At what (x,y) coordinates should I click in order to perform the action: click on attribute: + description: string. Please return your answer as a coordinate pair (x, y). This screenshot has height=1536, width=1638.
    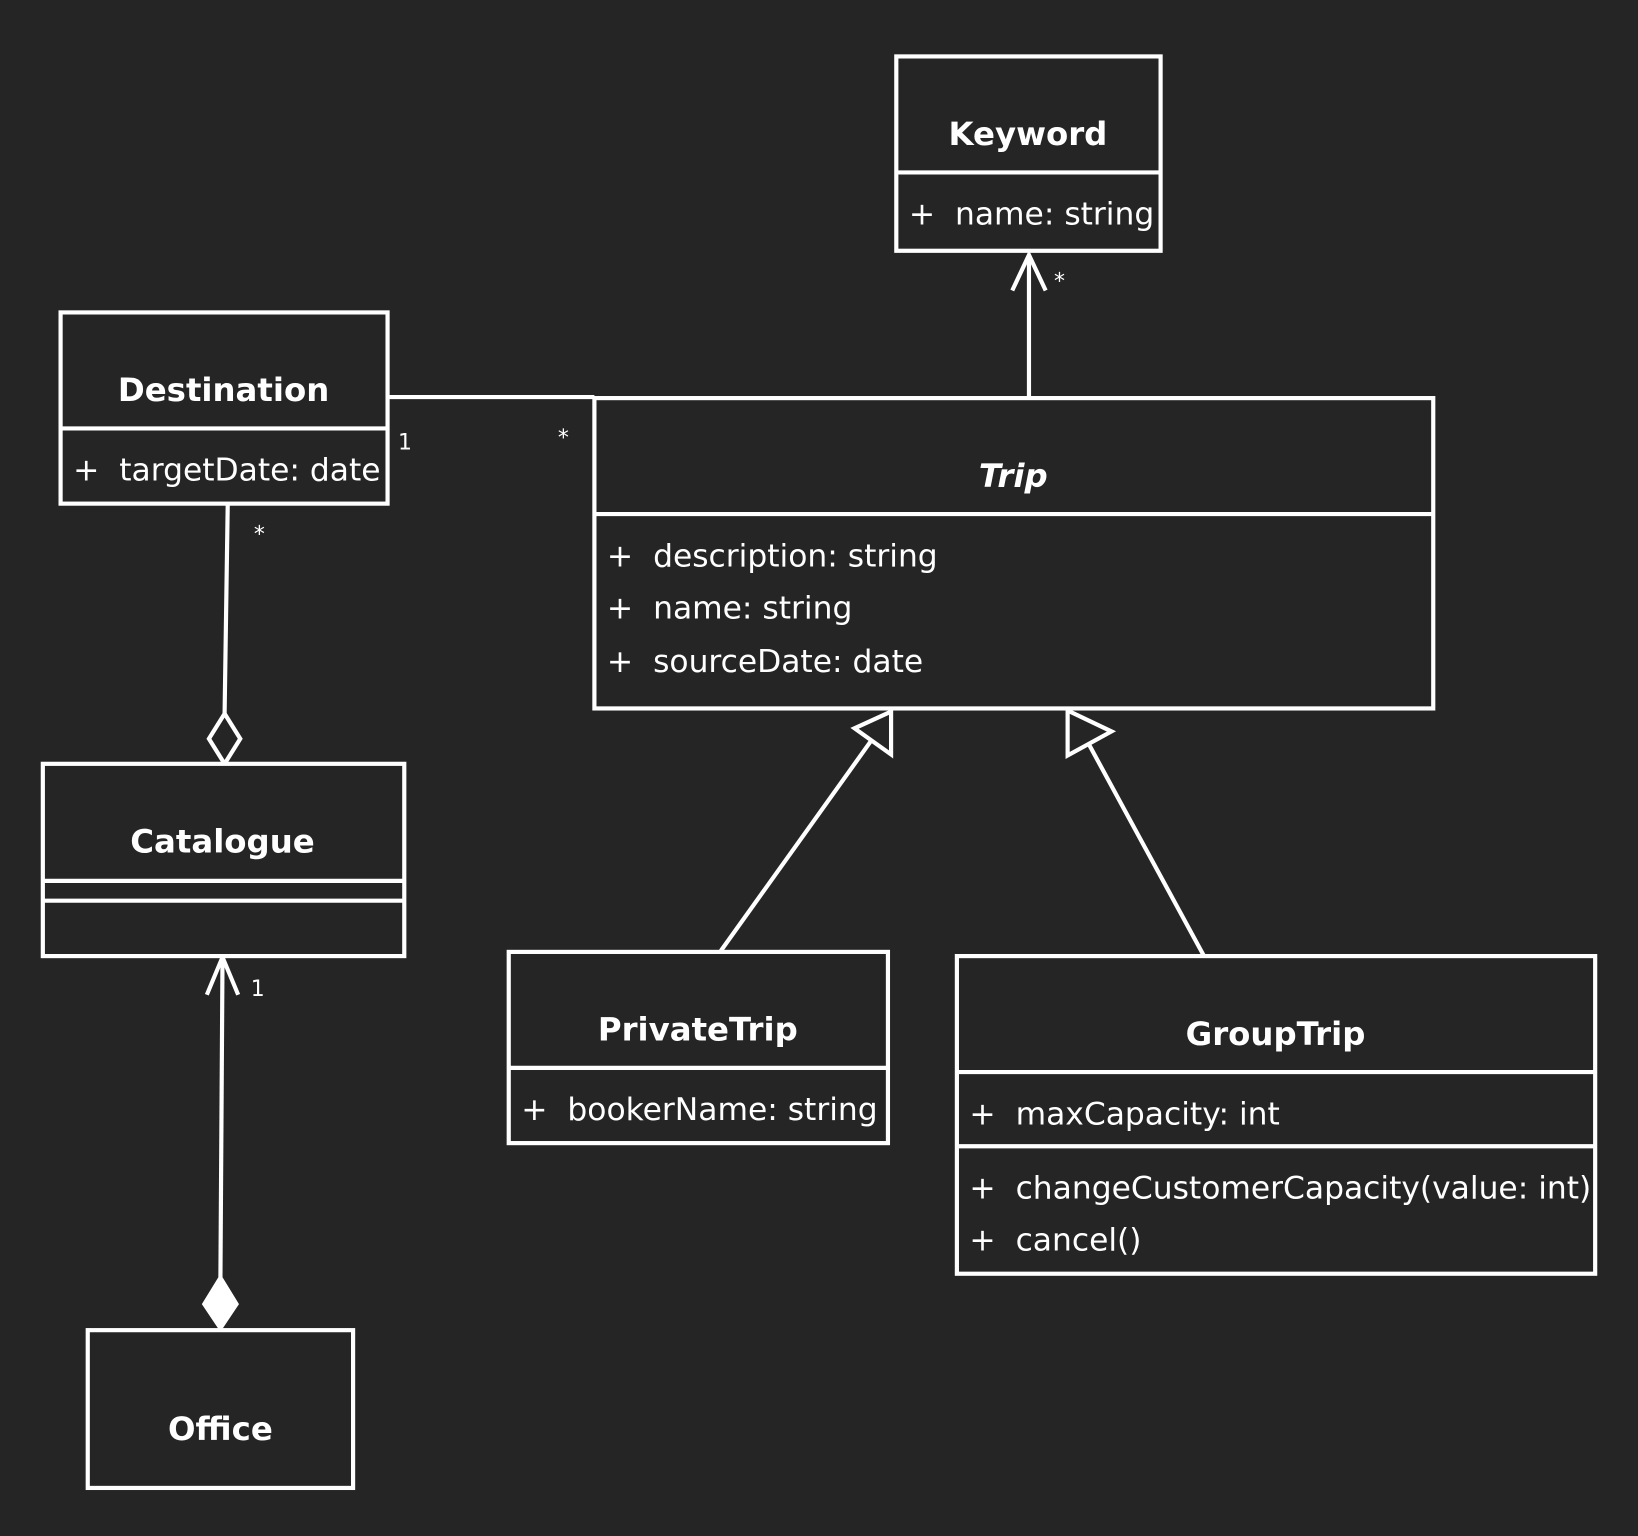
    Looking at the image, I should click on (772, 556).